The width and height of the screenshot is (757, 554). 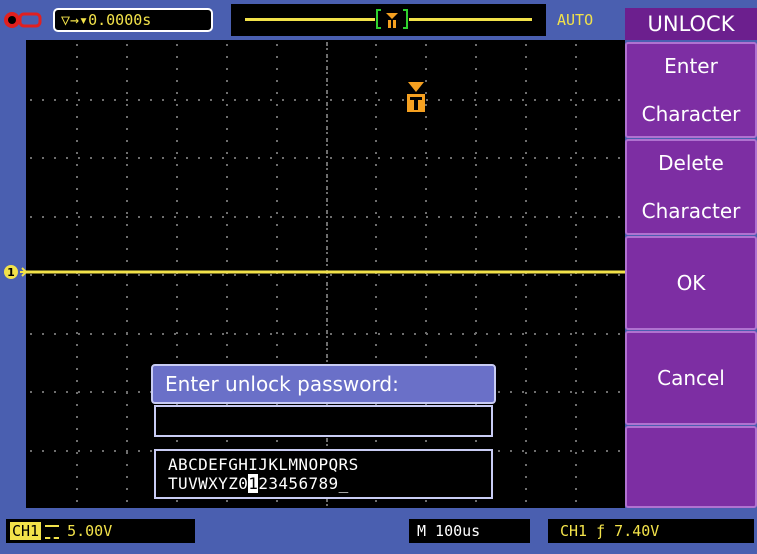 I want to click on svg-text: 1, so click(x=11, y=272).